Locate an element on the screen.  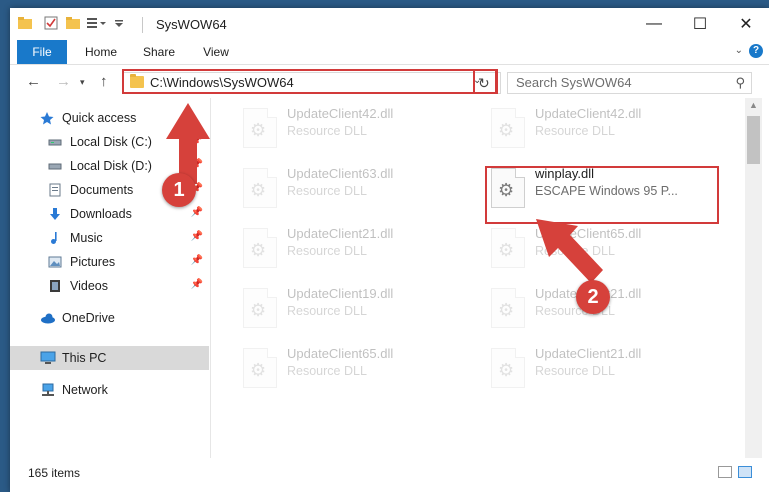
step-2-badge: 2 is located at coordinates (593, 297).